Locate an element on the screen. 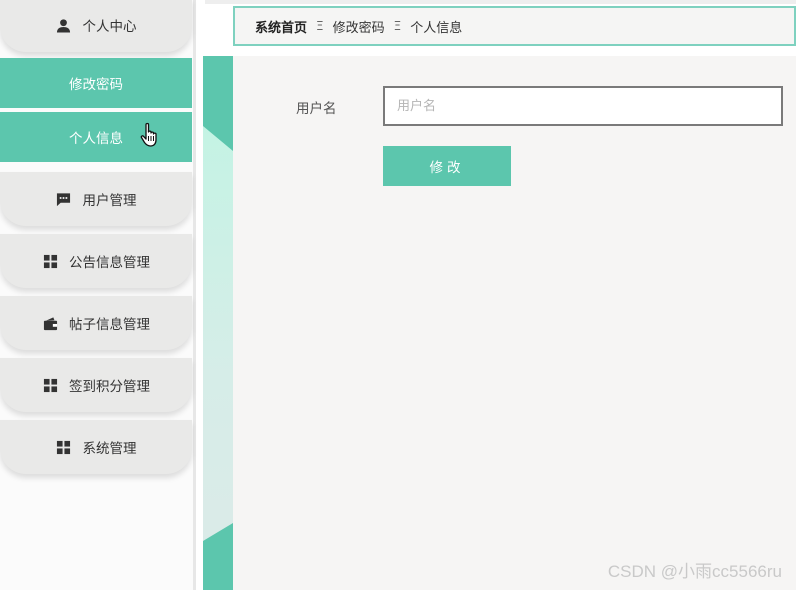 The image size is (796, 590). sidebar-subitem-label: 个人信息 is located at coordinates (96, 139).